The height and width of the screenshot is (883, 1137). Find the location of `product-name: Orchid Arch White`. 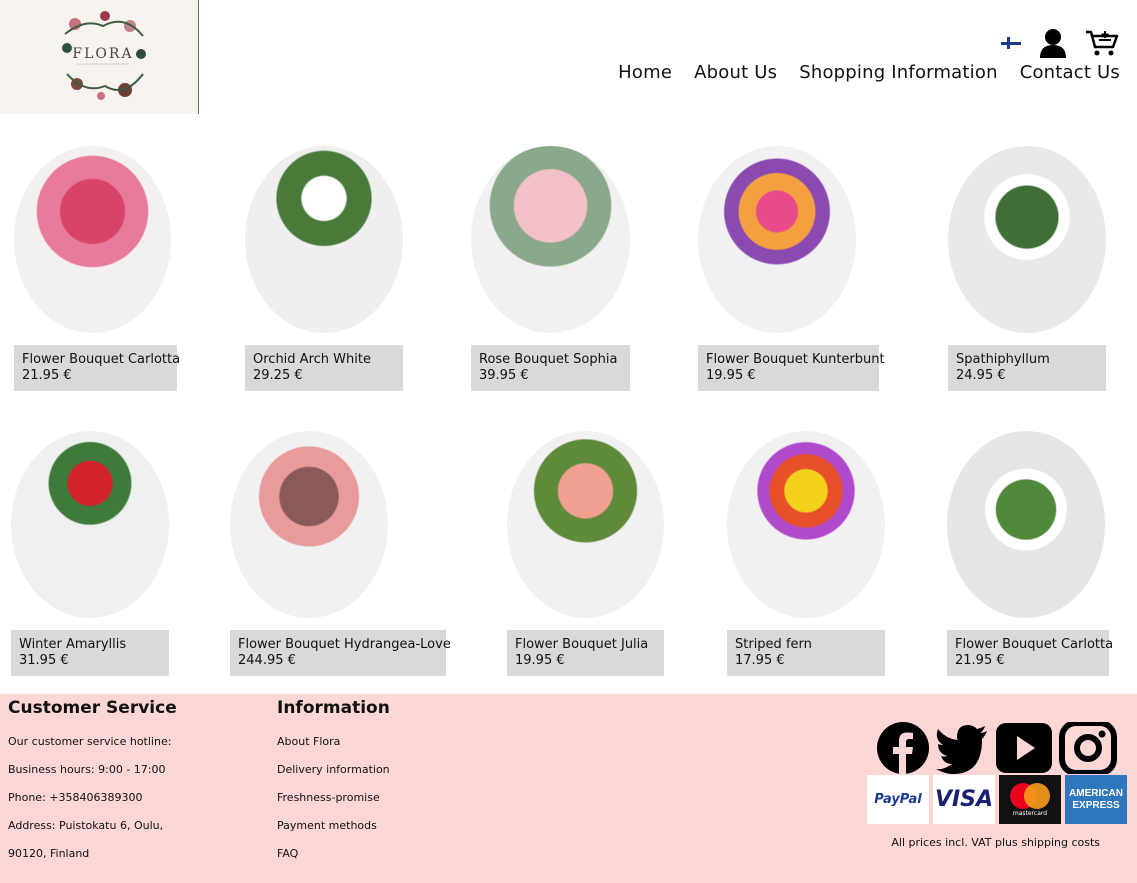

product-name: Orchid Arch White is located at coordinates (324, 360).